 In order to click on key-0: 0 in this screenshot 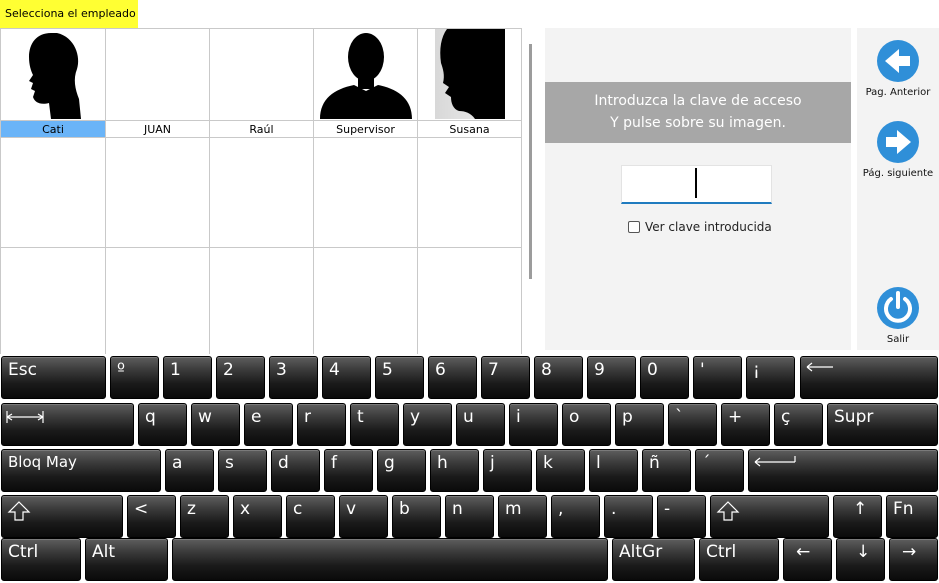, I will do `click(664, 377)`.